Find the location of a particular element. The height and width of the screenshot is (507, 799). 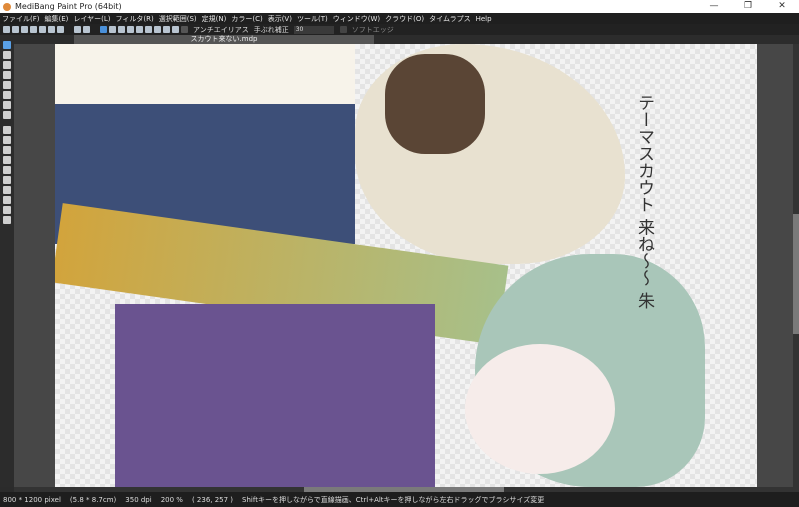

menu-help: Help is located at coordinates (484, 19).